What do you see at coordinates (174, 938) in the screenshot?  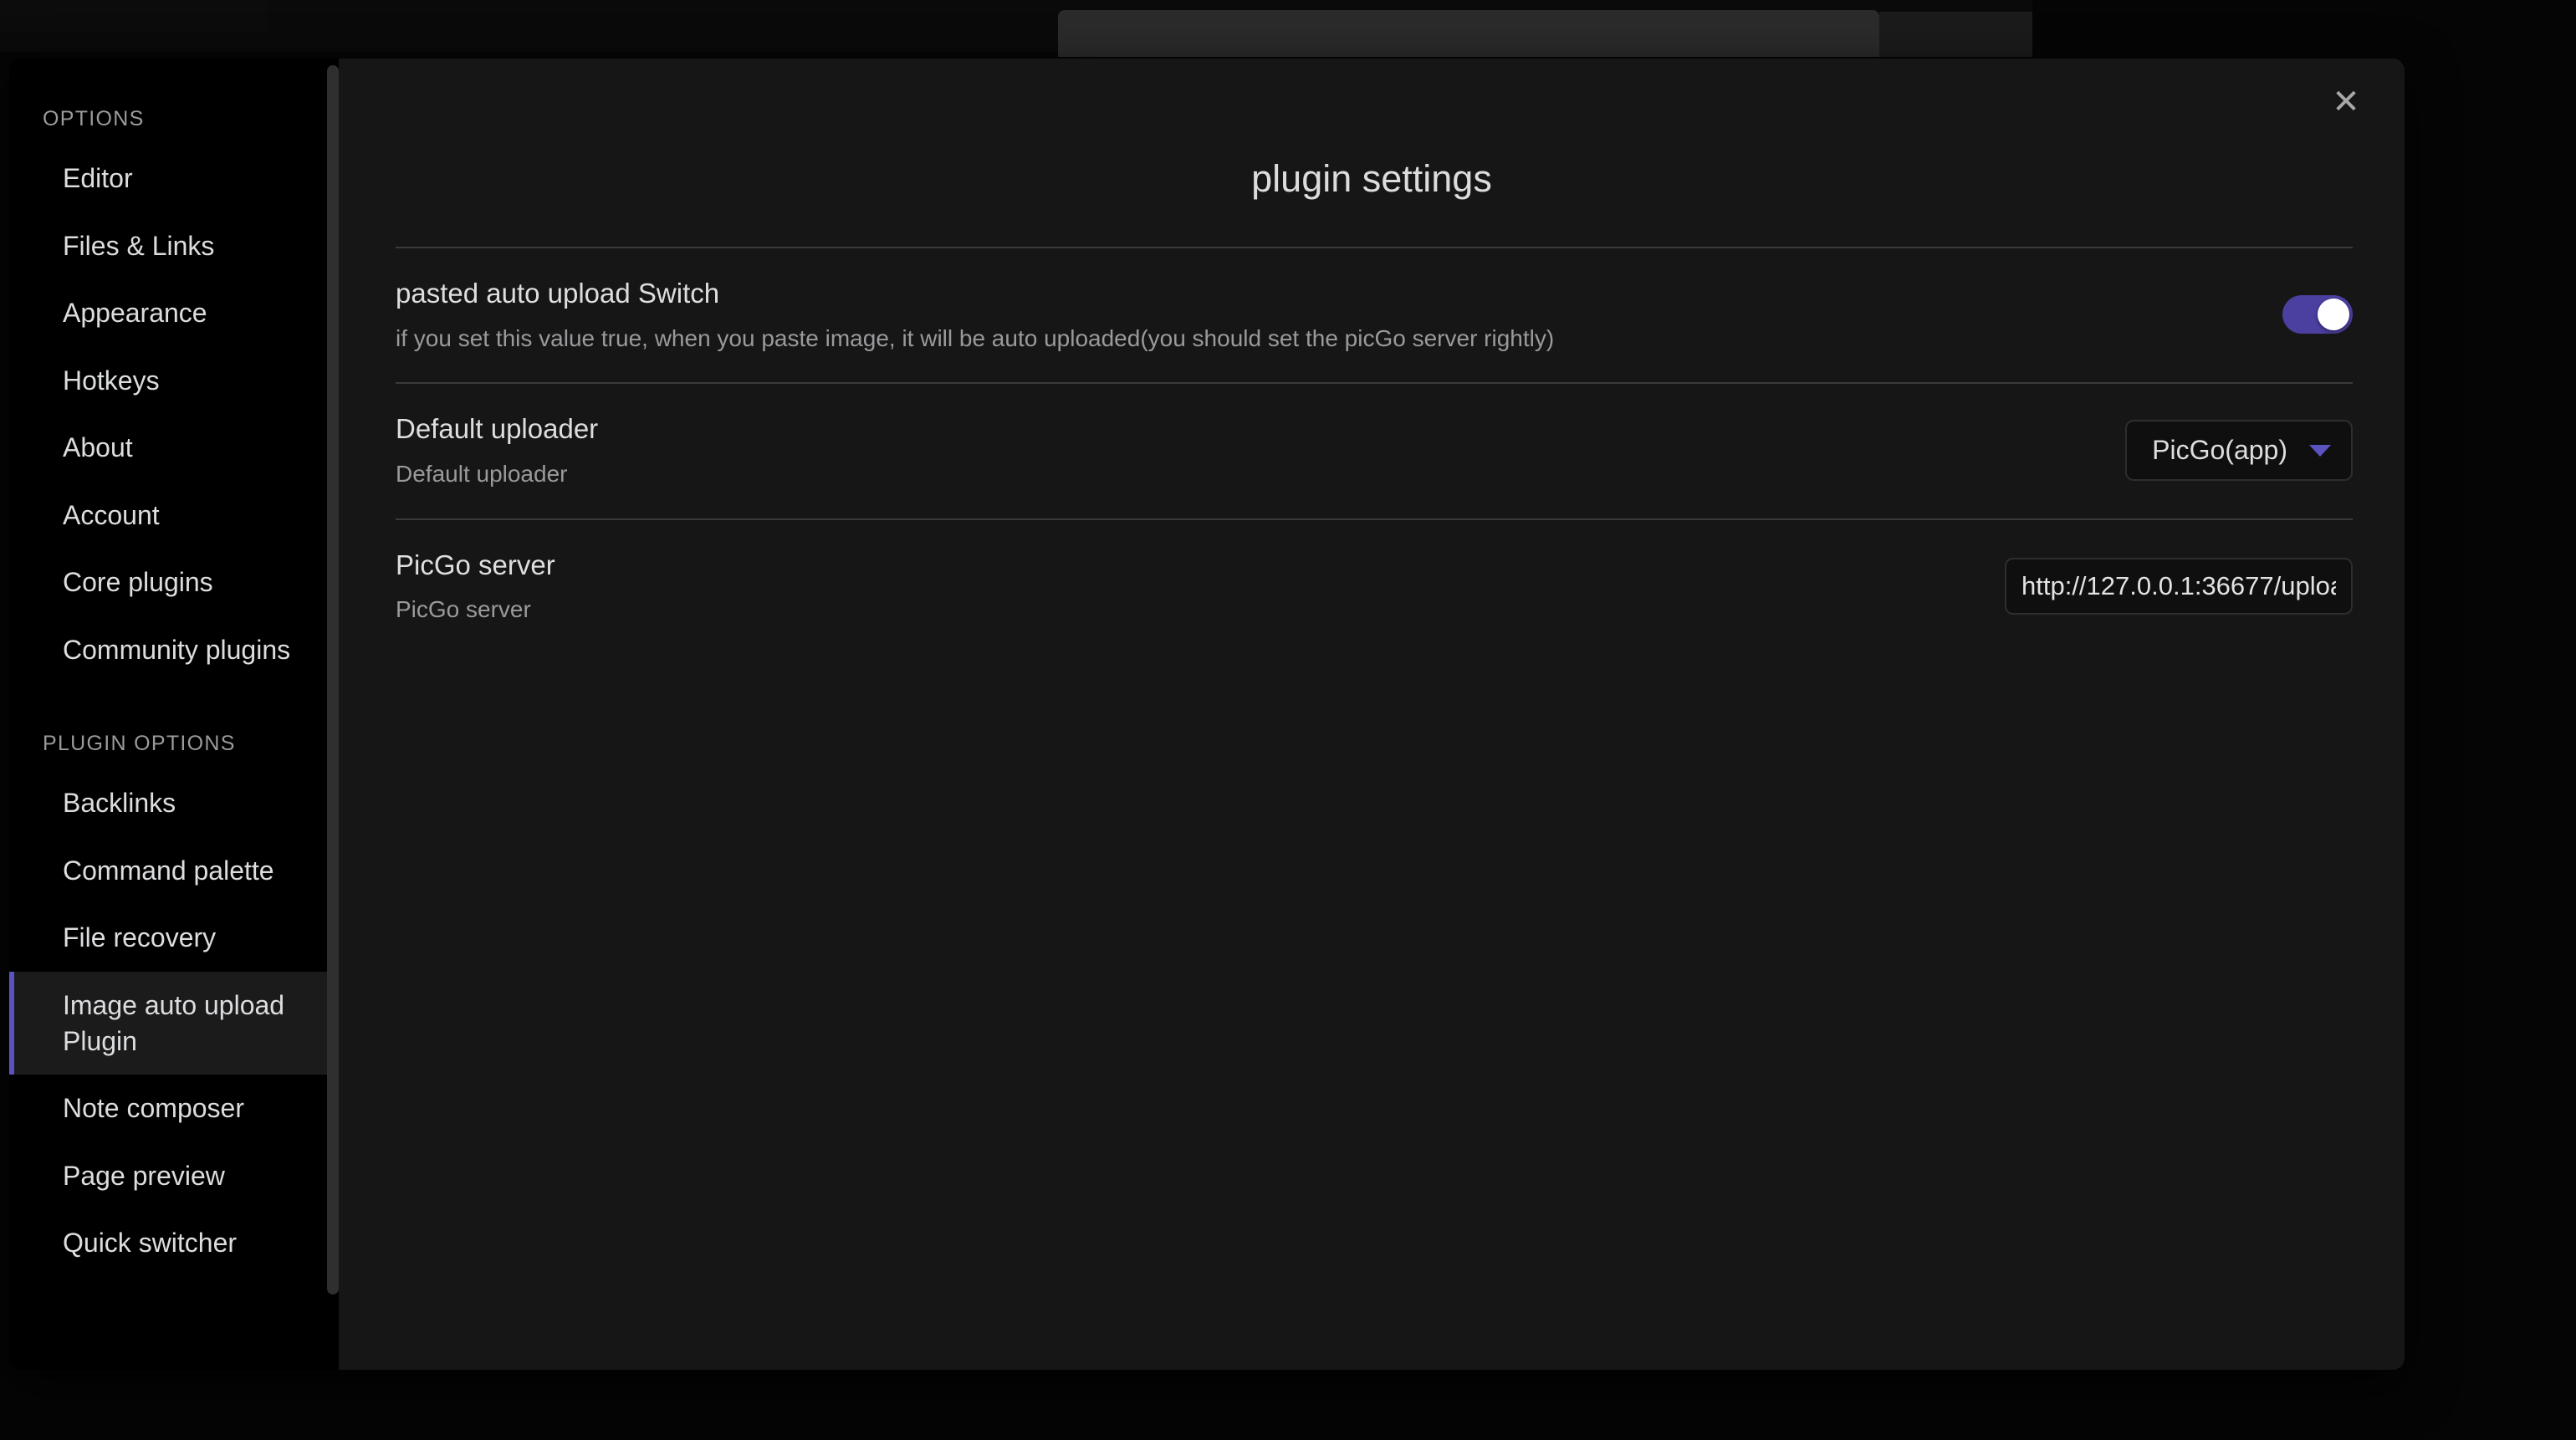 I see `sidebar-item-file-recovery: File recovery` at bounding box center [174, 938].